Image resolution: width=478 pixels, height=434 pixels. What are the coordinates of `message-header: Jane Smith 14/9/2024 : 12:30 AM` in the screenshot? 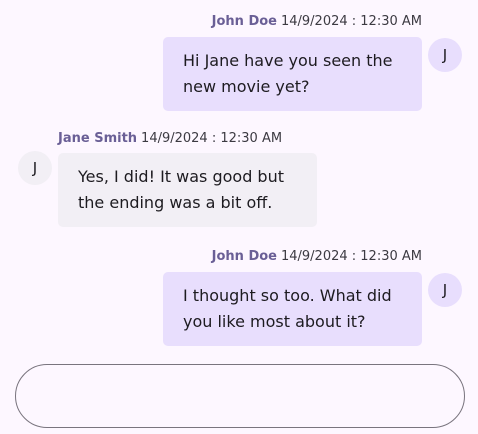 It's located at (170, 139).